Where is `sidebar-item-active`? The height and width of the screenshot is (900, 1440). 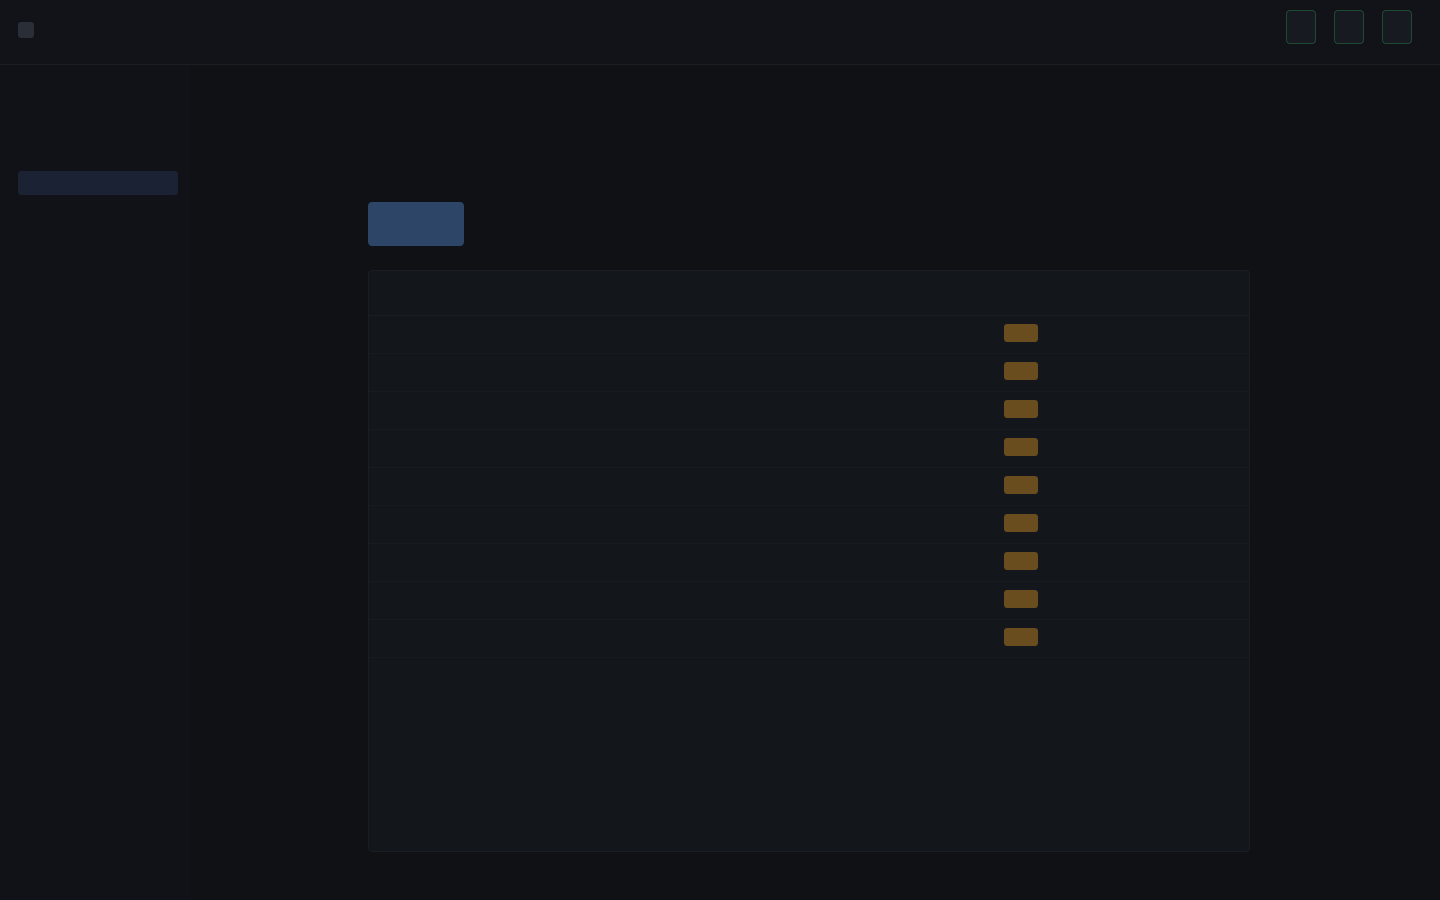
sidebar-item-active is located at coordinates (98, 183).